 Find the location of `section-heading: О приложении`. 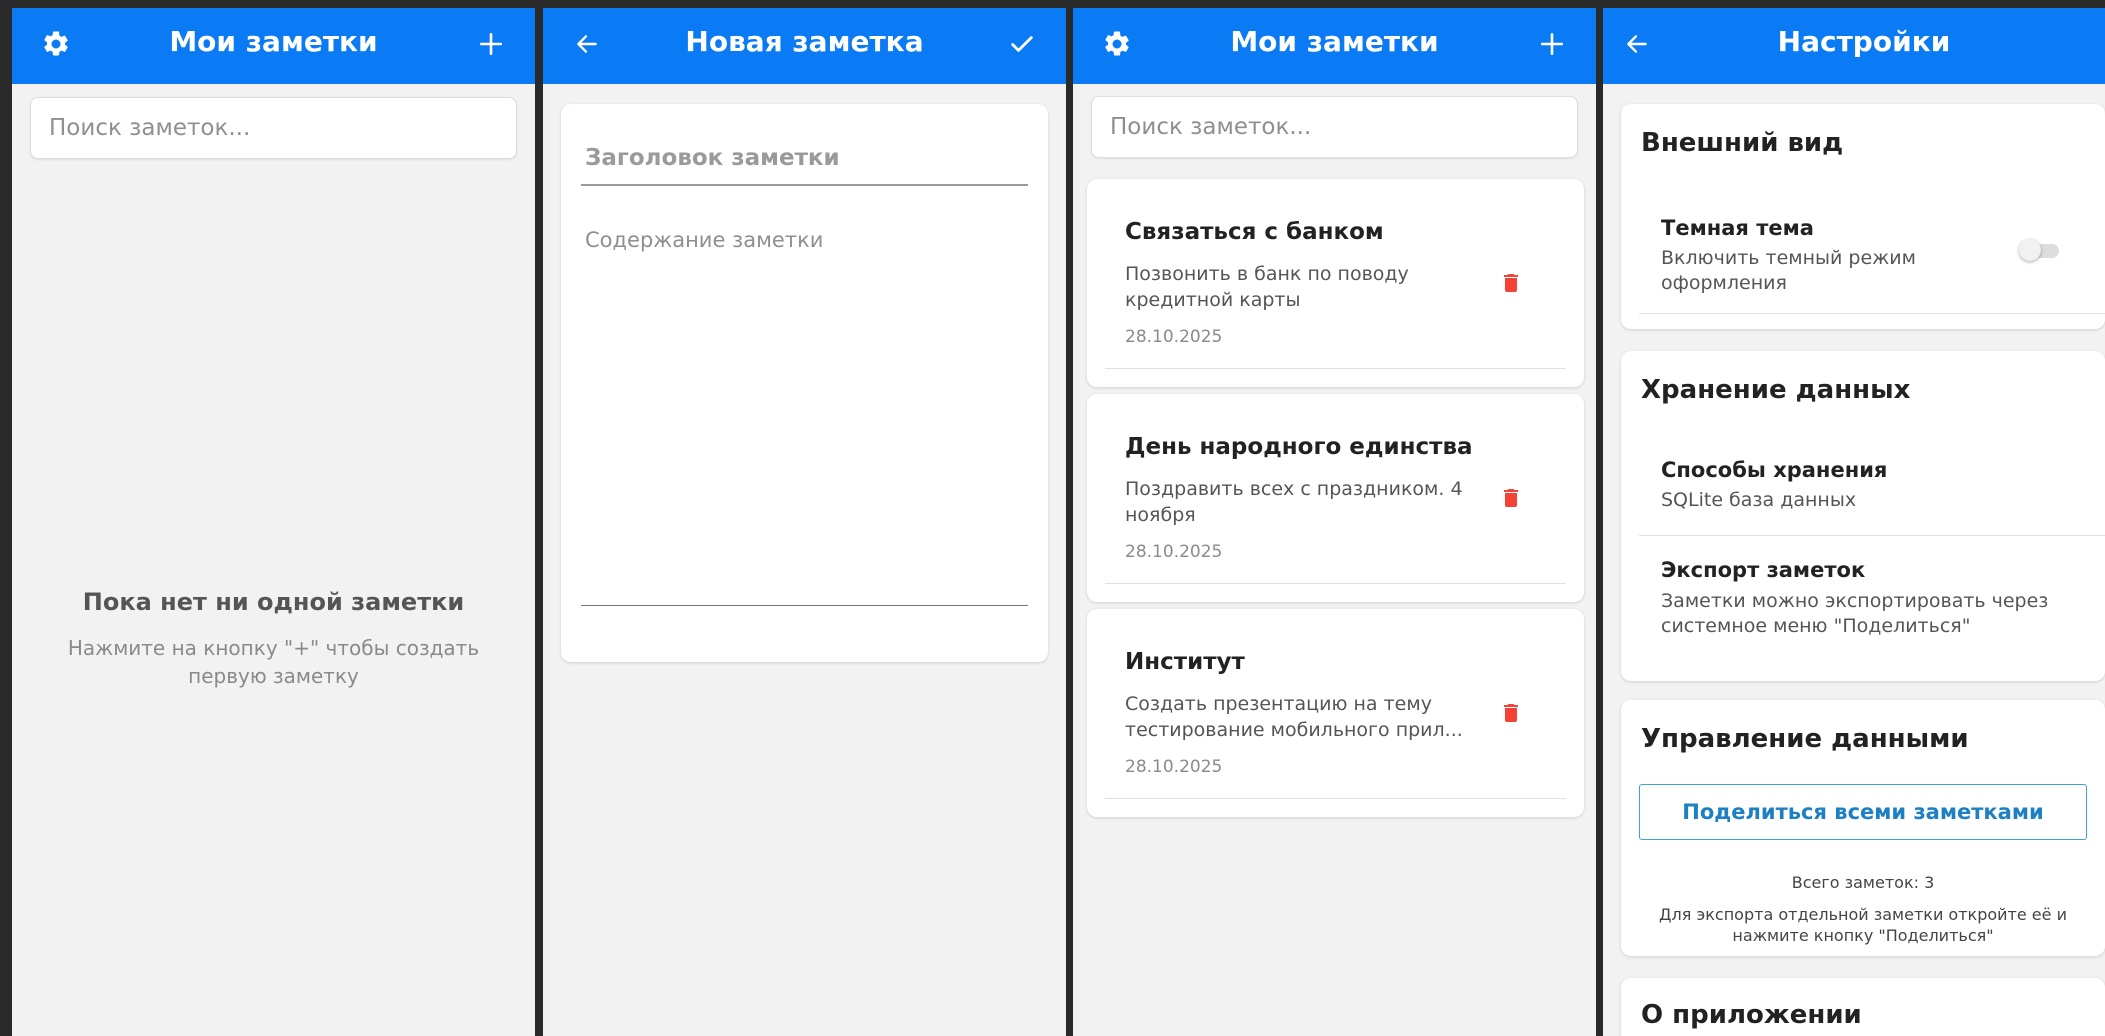

section-heading: О приложении is located at coordinates (1751, 1015).